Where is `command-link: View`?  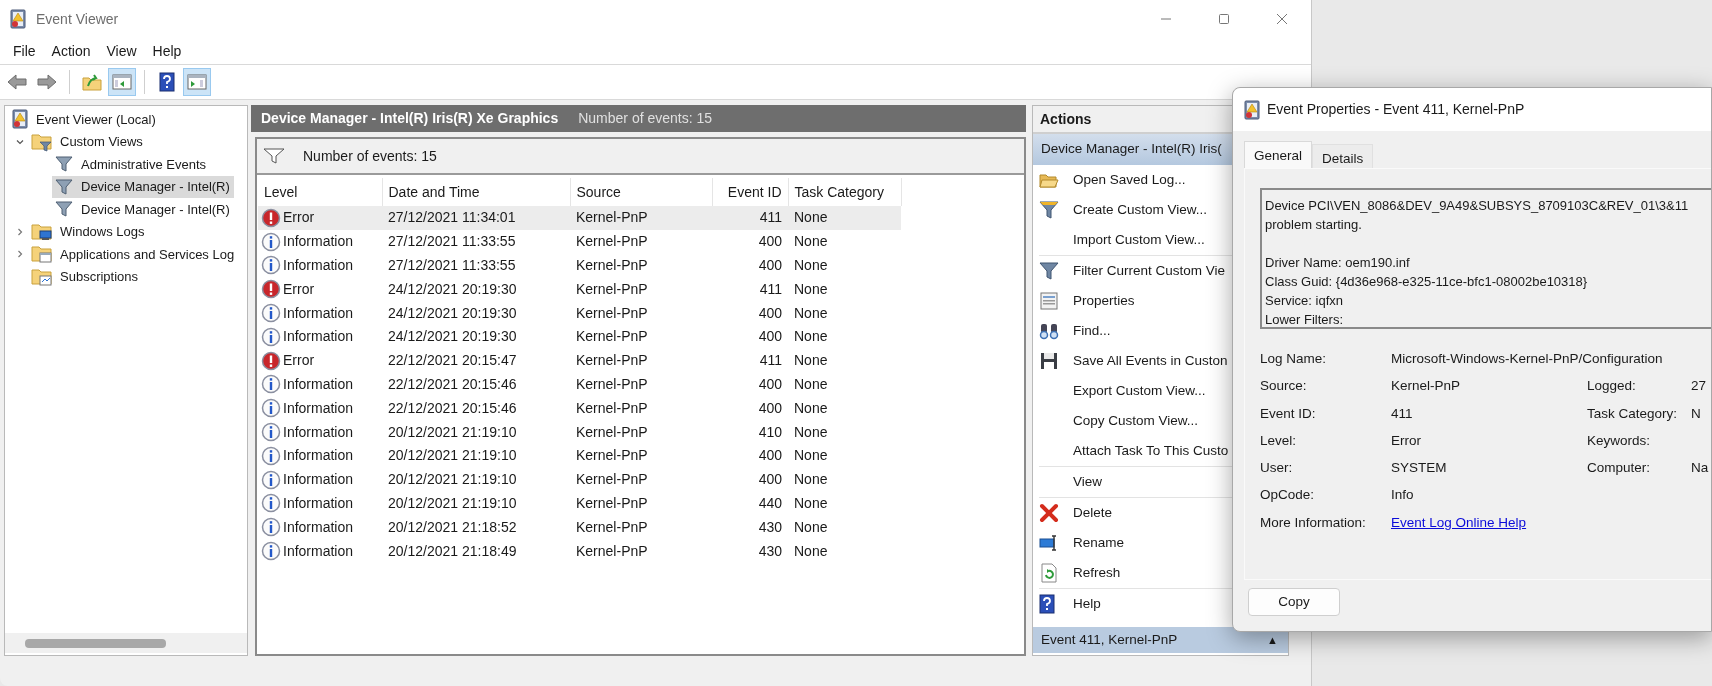 command-link: View is located at coordinates (1069, 482).